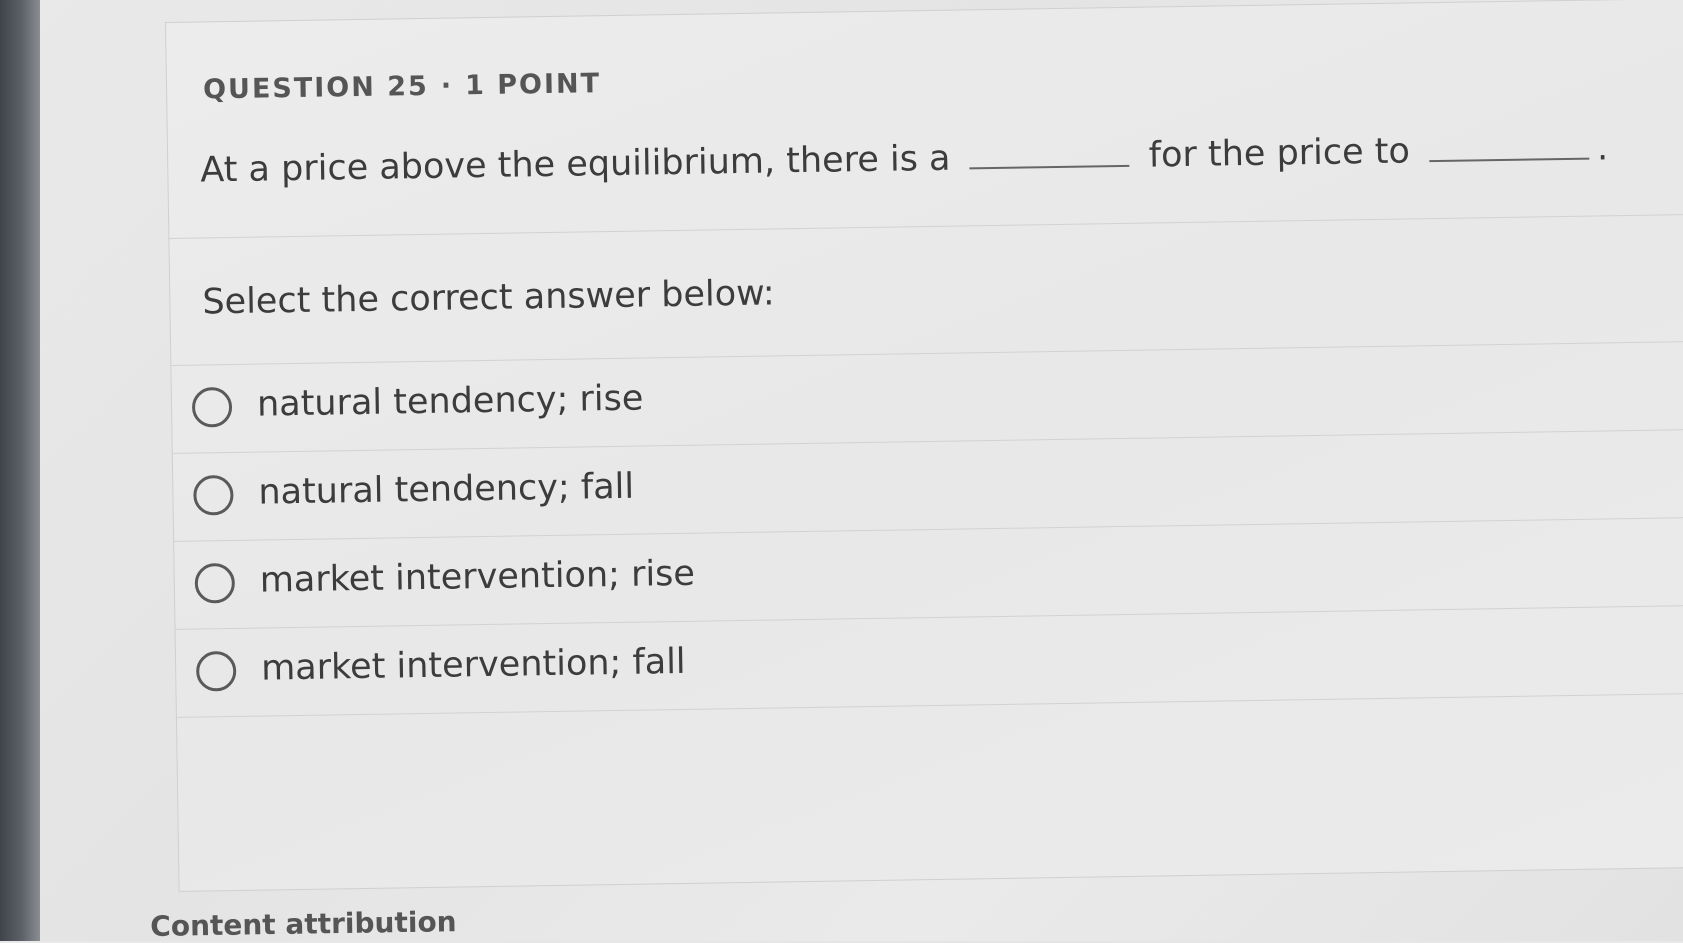  Describe the element at coordinates (20, 470) in the screenshot. I see `screen-bezel` at that location.